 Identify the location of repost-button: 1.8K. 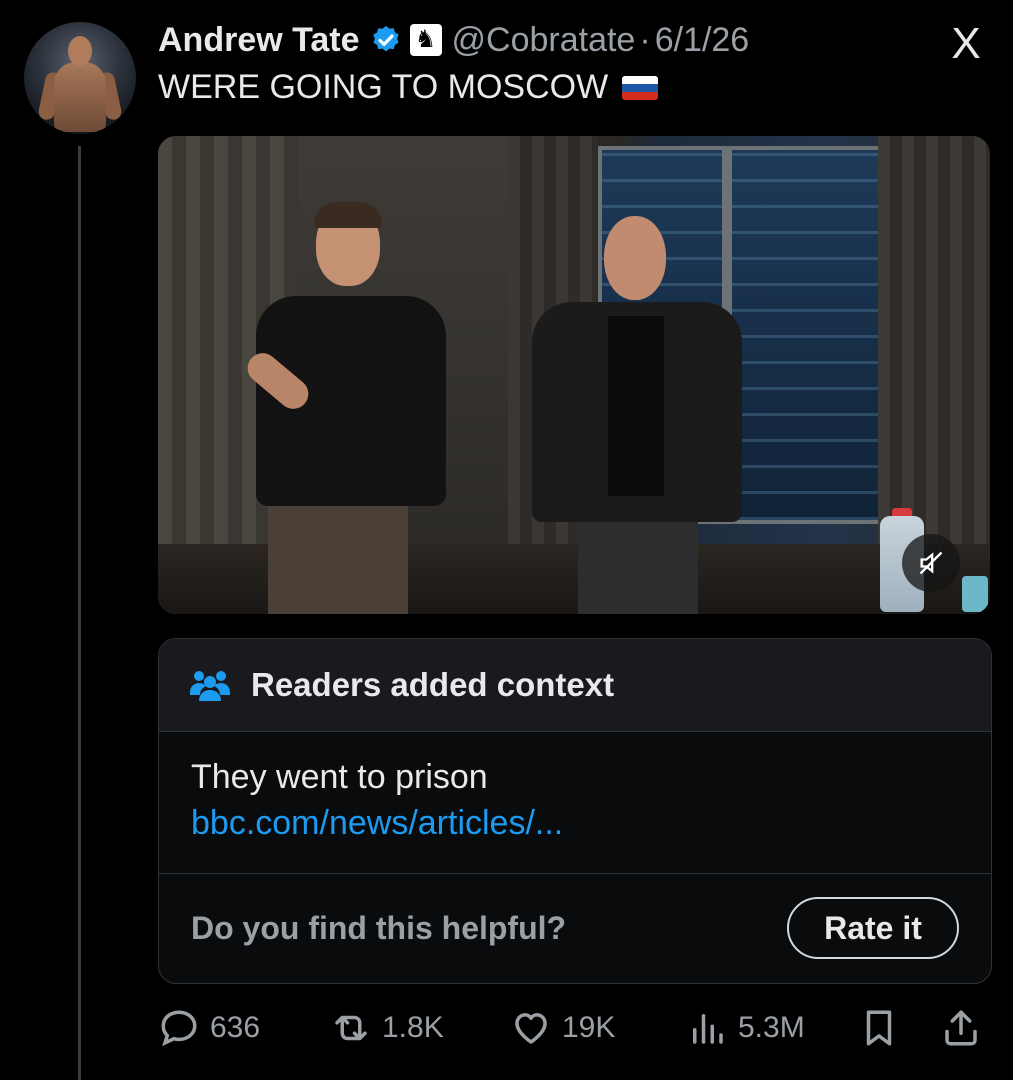
(387, 1028).